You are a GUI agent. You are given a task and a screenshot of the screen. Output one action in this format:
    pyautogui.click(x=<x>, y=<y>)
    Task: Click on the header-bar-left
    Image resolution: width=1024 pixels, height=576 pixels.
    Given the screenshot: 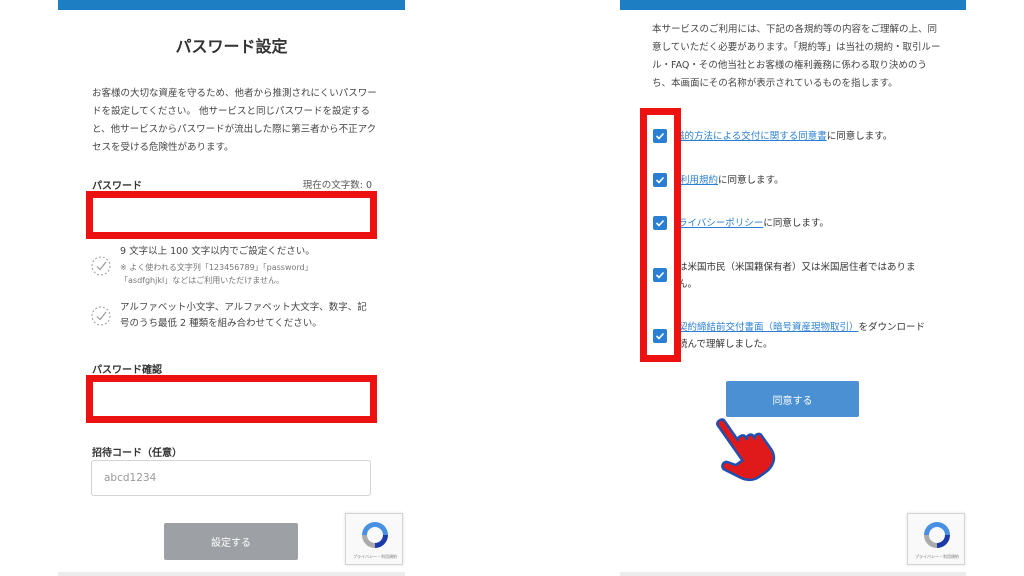 What is the action you would take?
    pyautogui.click(x=231, y=5)
    